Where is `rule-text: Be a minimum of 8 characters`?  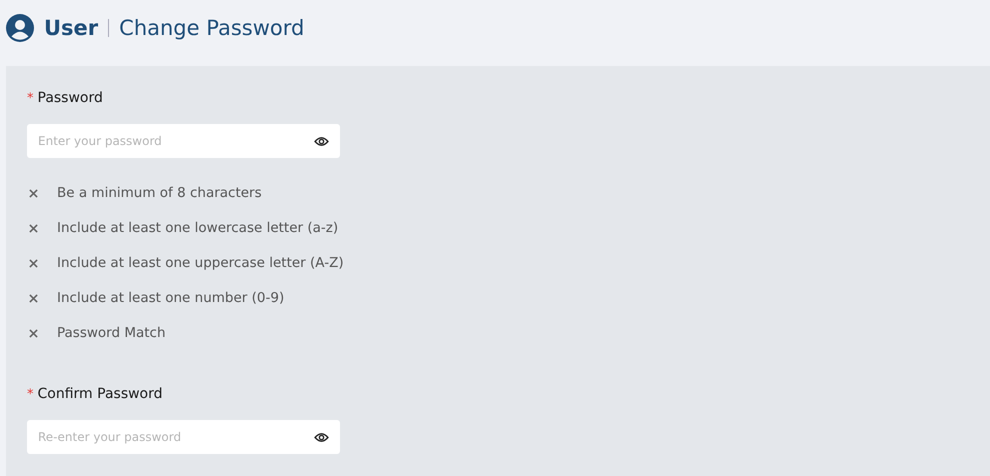
rule-text: Be a minimum of 8 characters is located at coordinates (159, 193).